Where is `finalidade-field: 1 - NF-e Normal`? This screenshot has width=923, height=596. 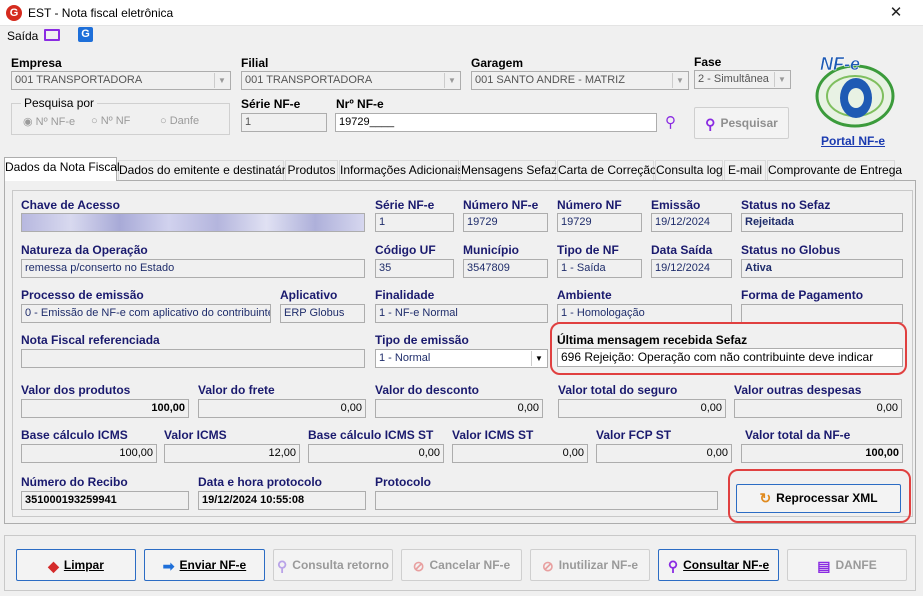 finalidade-field: 1 - NF-e Normal is located at coordinates (461, 313).